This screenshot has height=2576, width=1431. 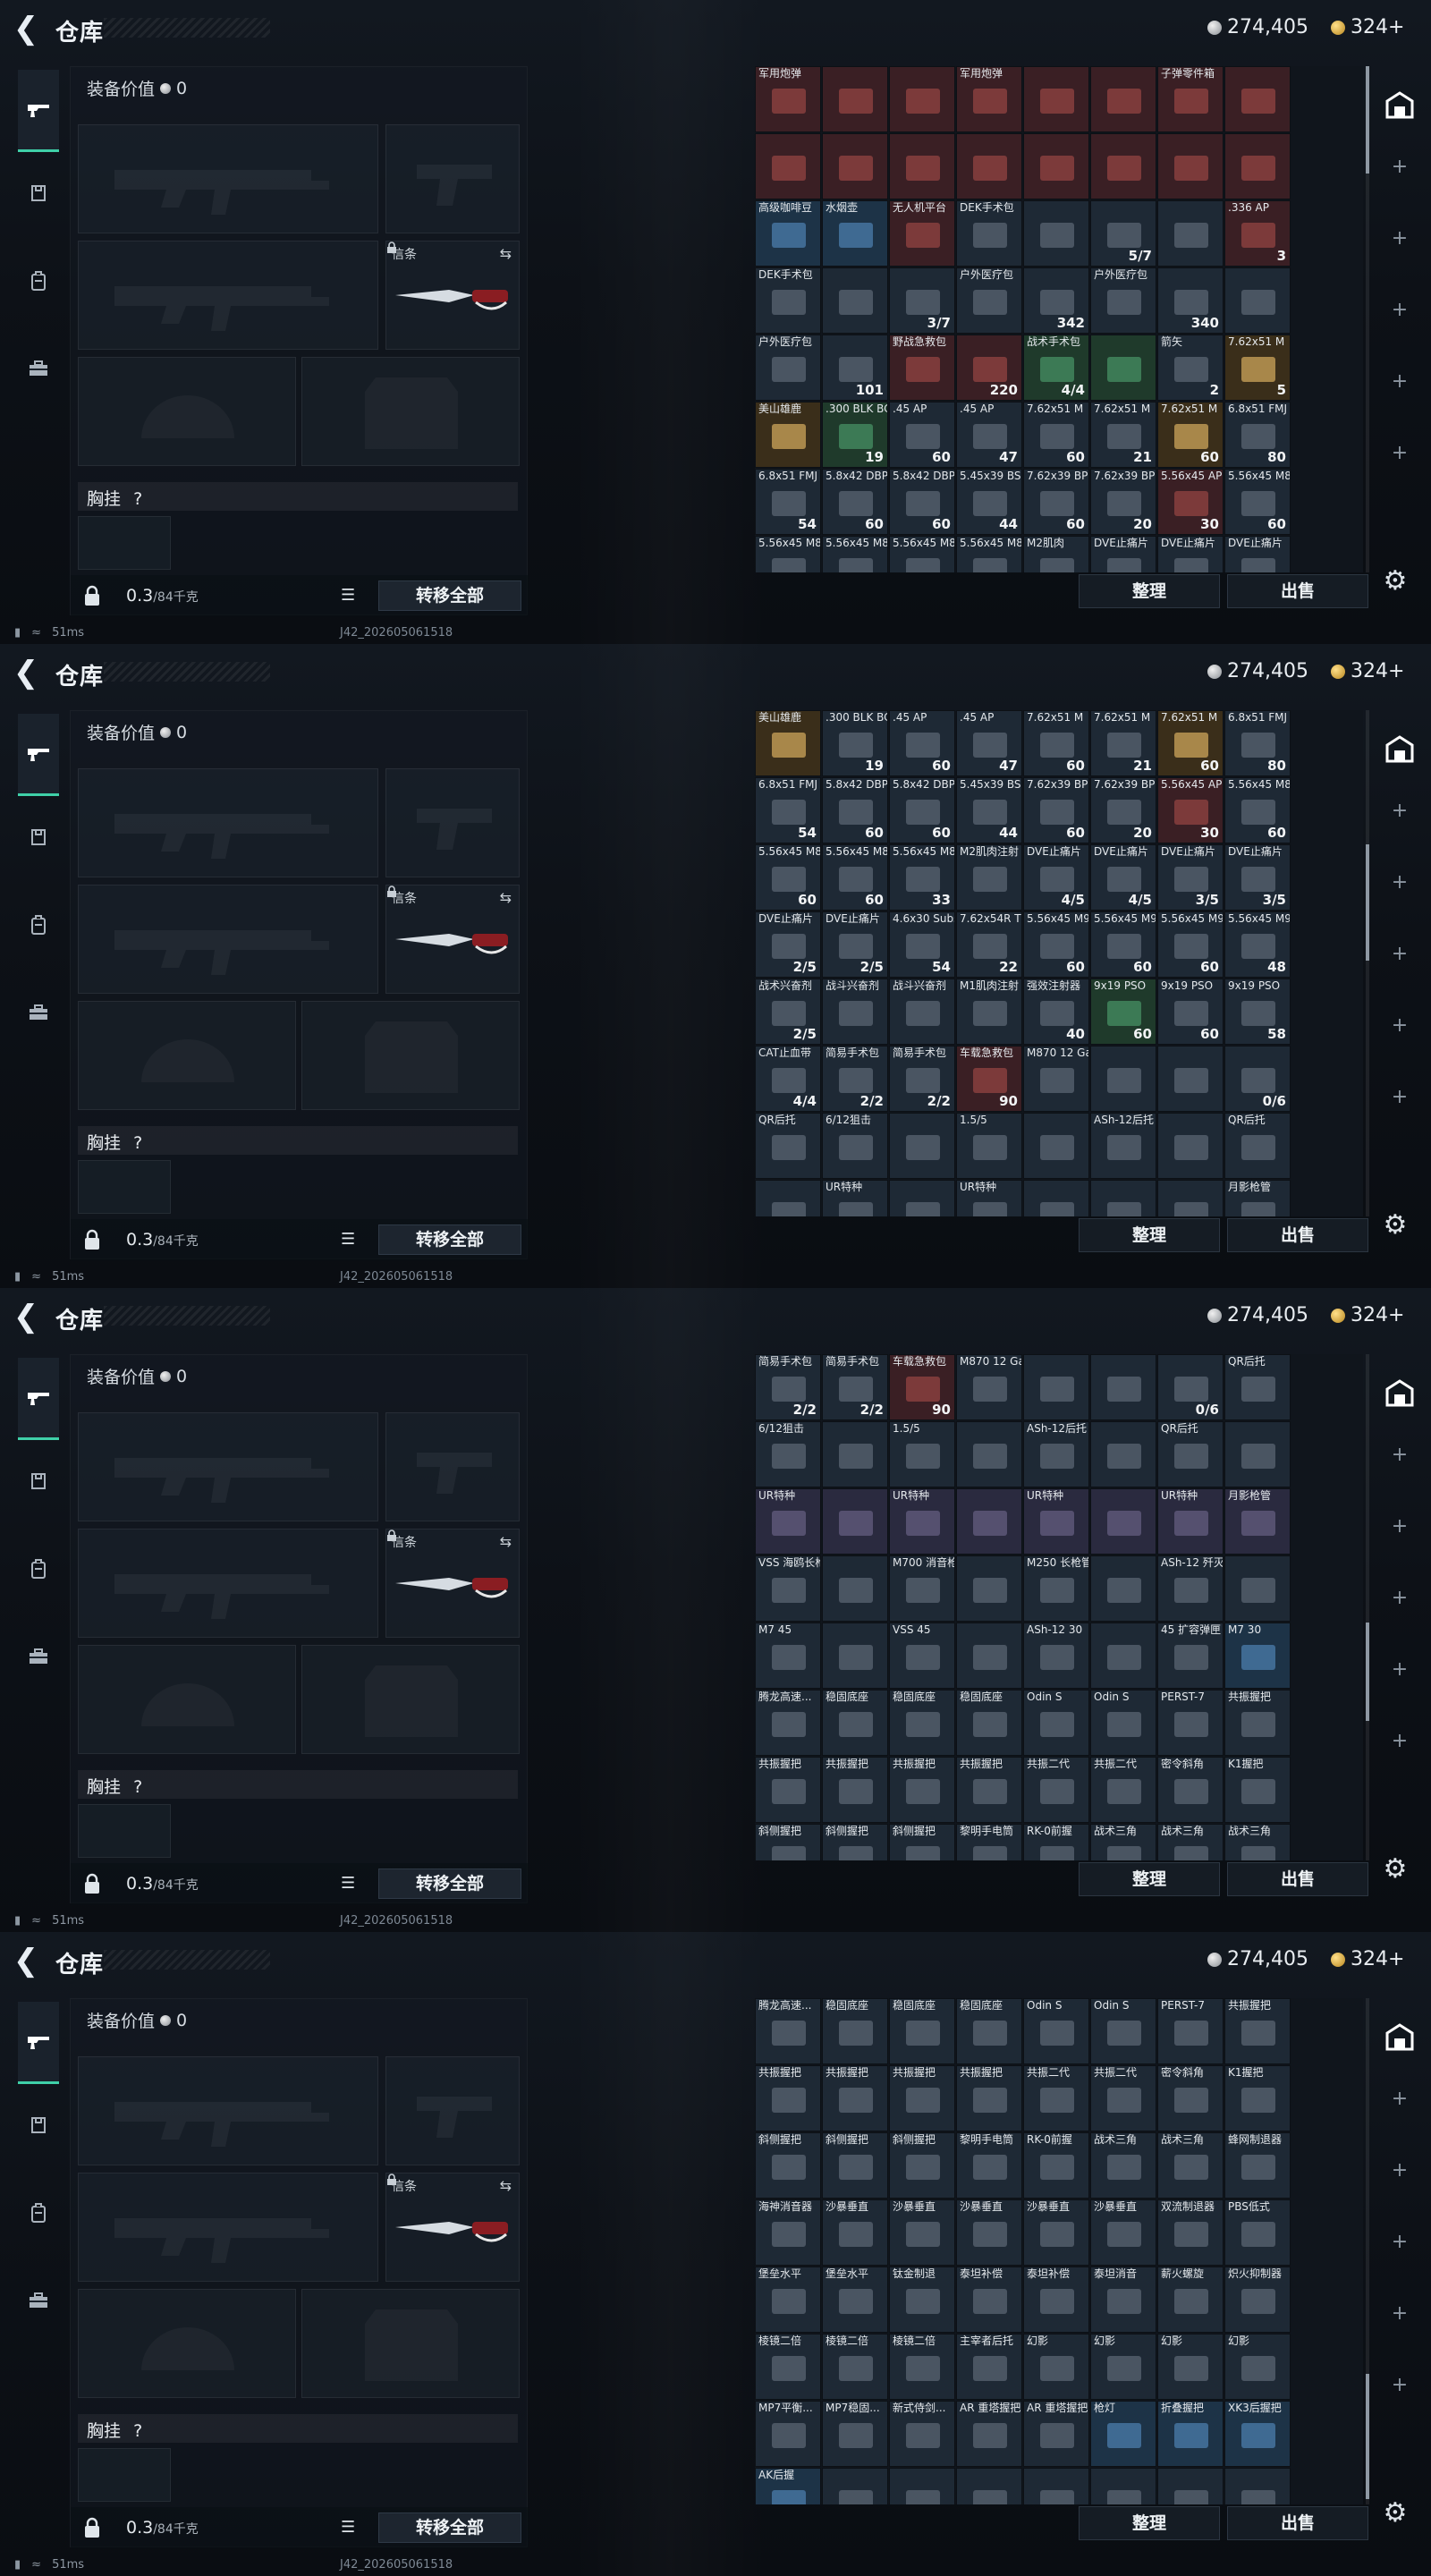 I want to click on inventory-item: 野战急救包, so click(x=922, y=368).